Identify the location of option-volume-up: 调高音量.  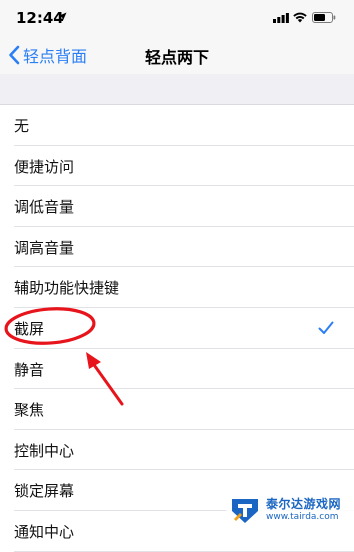
(177, 247).